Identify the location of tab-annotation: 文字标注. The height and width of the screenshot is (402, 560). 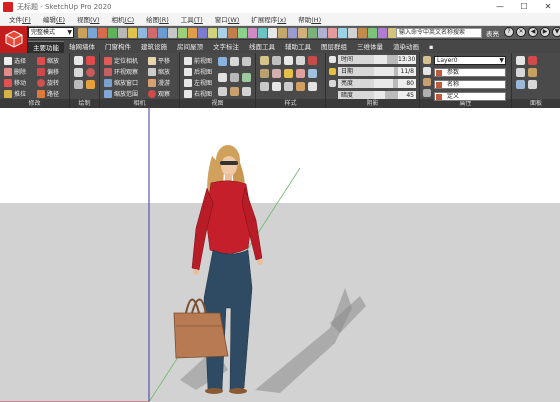
(226, 47).